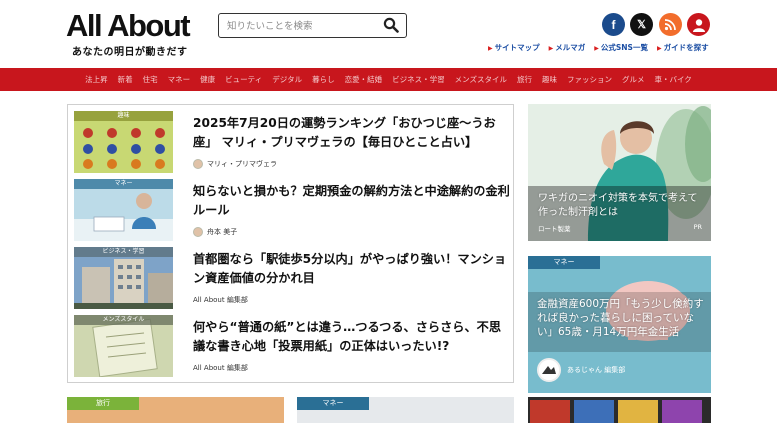 The image size is (777, 423). I want to click on site-logo: All About あなたの明日が動きだす, so click(133, 35).